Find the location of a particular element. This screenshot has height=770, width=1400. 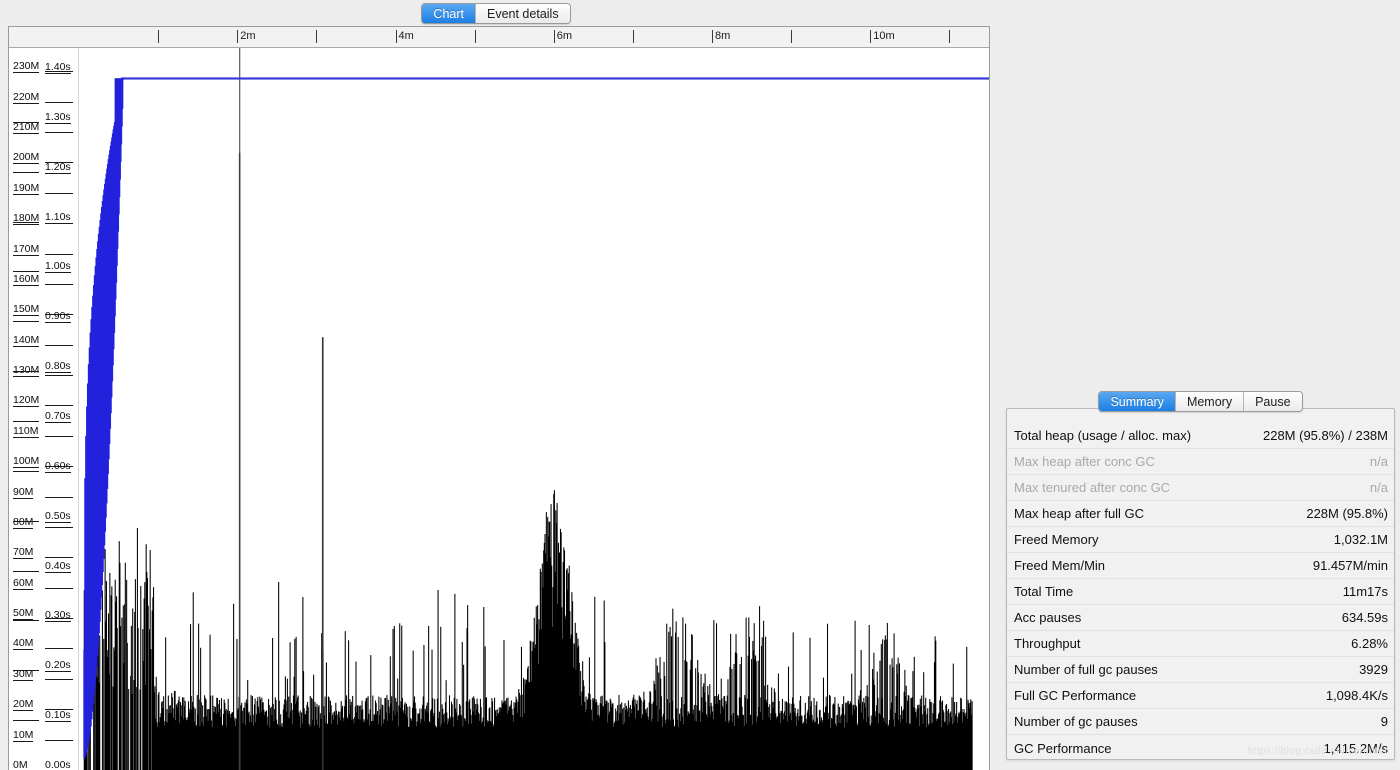

memory-axis-tick-label: 220M is located at coordinates (26, 97).